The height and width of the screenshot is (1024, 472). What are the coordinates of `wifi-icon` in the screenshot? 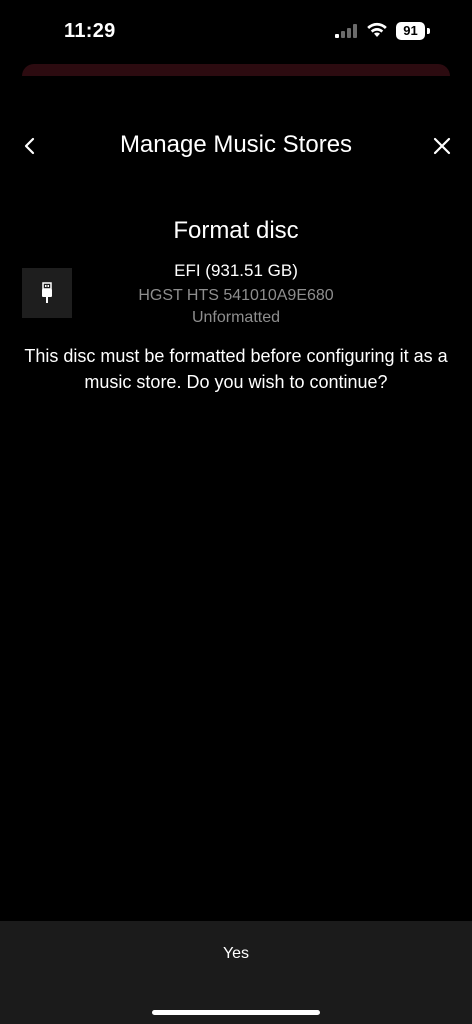 It's located at (377, 29).